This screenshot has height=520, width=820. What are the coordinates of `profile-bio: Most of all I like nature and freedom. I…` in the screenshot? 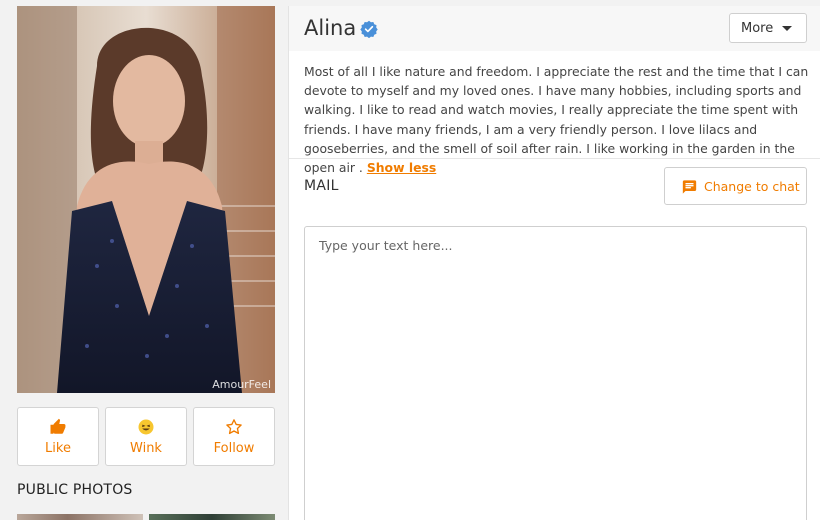 It's located at (556, 119).